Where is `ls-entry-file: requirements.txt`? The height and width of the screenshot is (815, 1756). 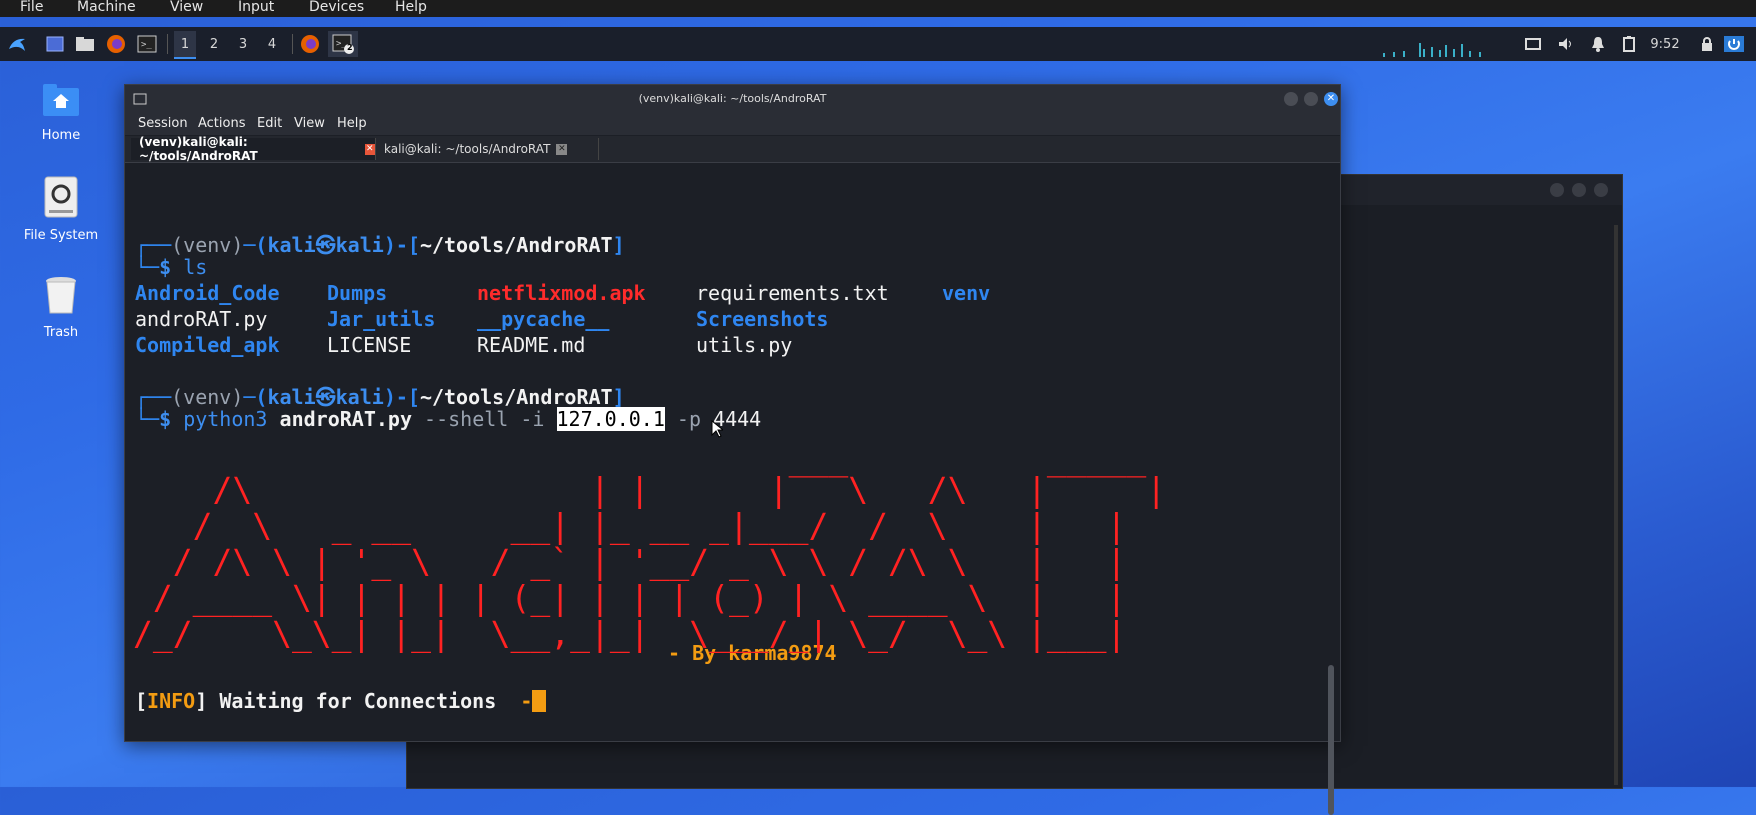 ls-entry-file: requirements.txt is located at coordinates (792, 293).